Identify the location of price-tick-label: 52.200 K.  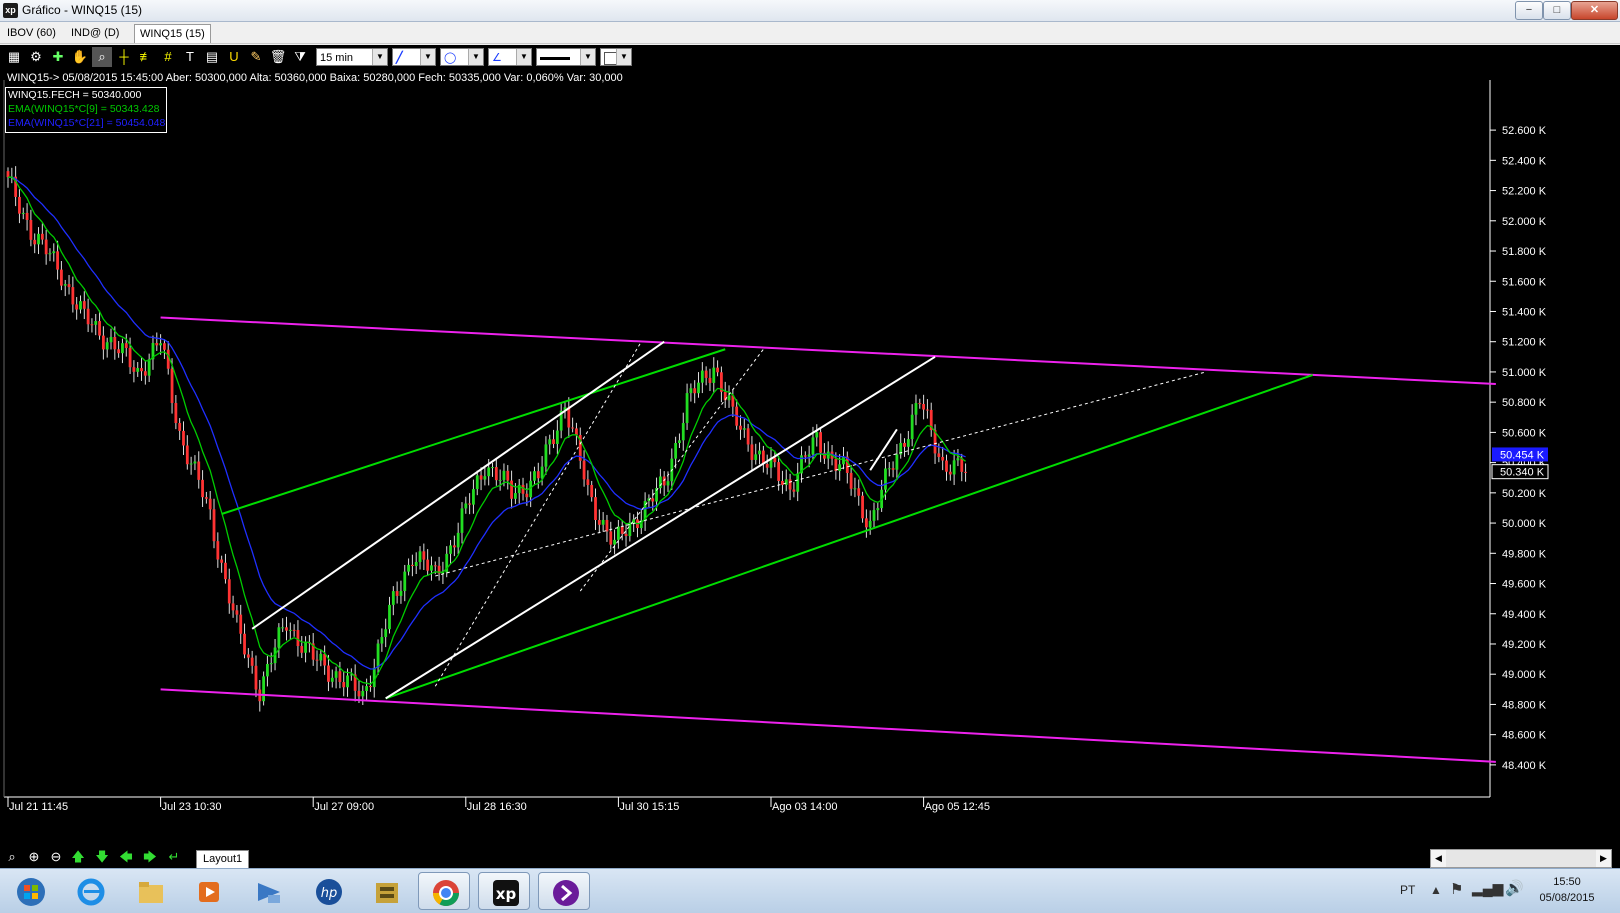
(1524, 192).